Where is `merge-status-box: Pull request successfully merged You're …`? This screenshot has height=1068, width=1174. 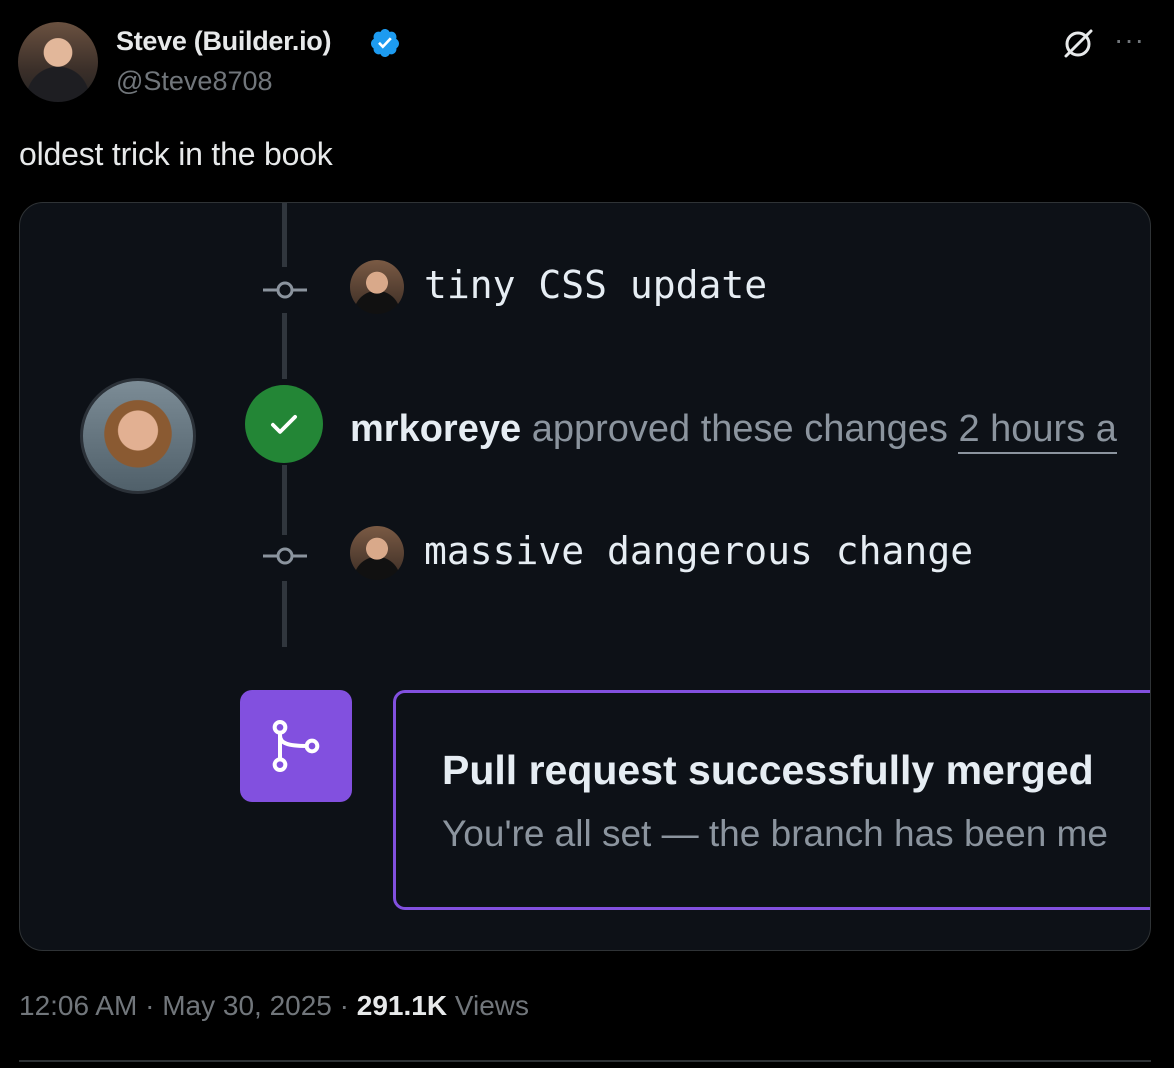 merge-status-box: Pull request successfully merged You're … is located at coordinates (771, 800).